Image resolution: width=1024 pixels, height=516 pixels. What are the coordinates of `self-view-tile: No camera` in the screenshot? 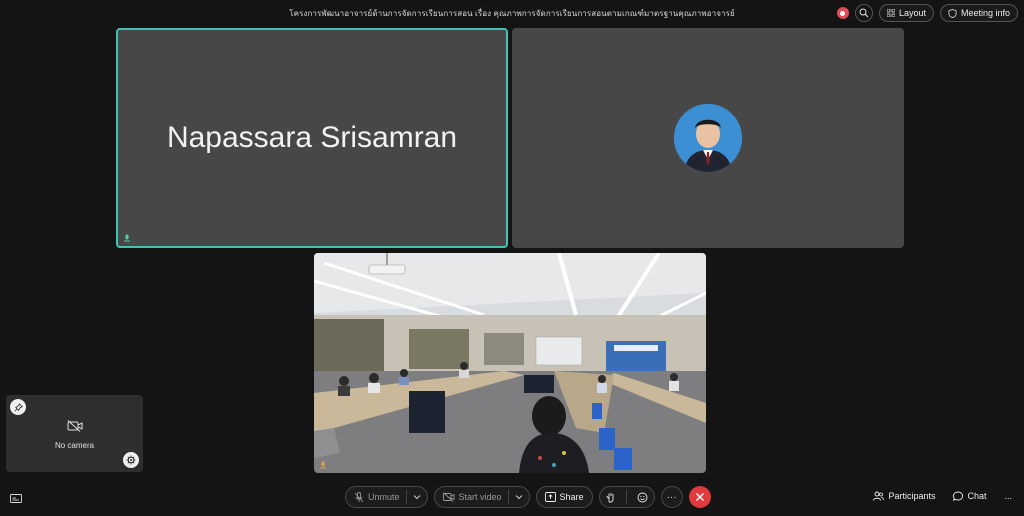 It's located at (74, 433).